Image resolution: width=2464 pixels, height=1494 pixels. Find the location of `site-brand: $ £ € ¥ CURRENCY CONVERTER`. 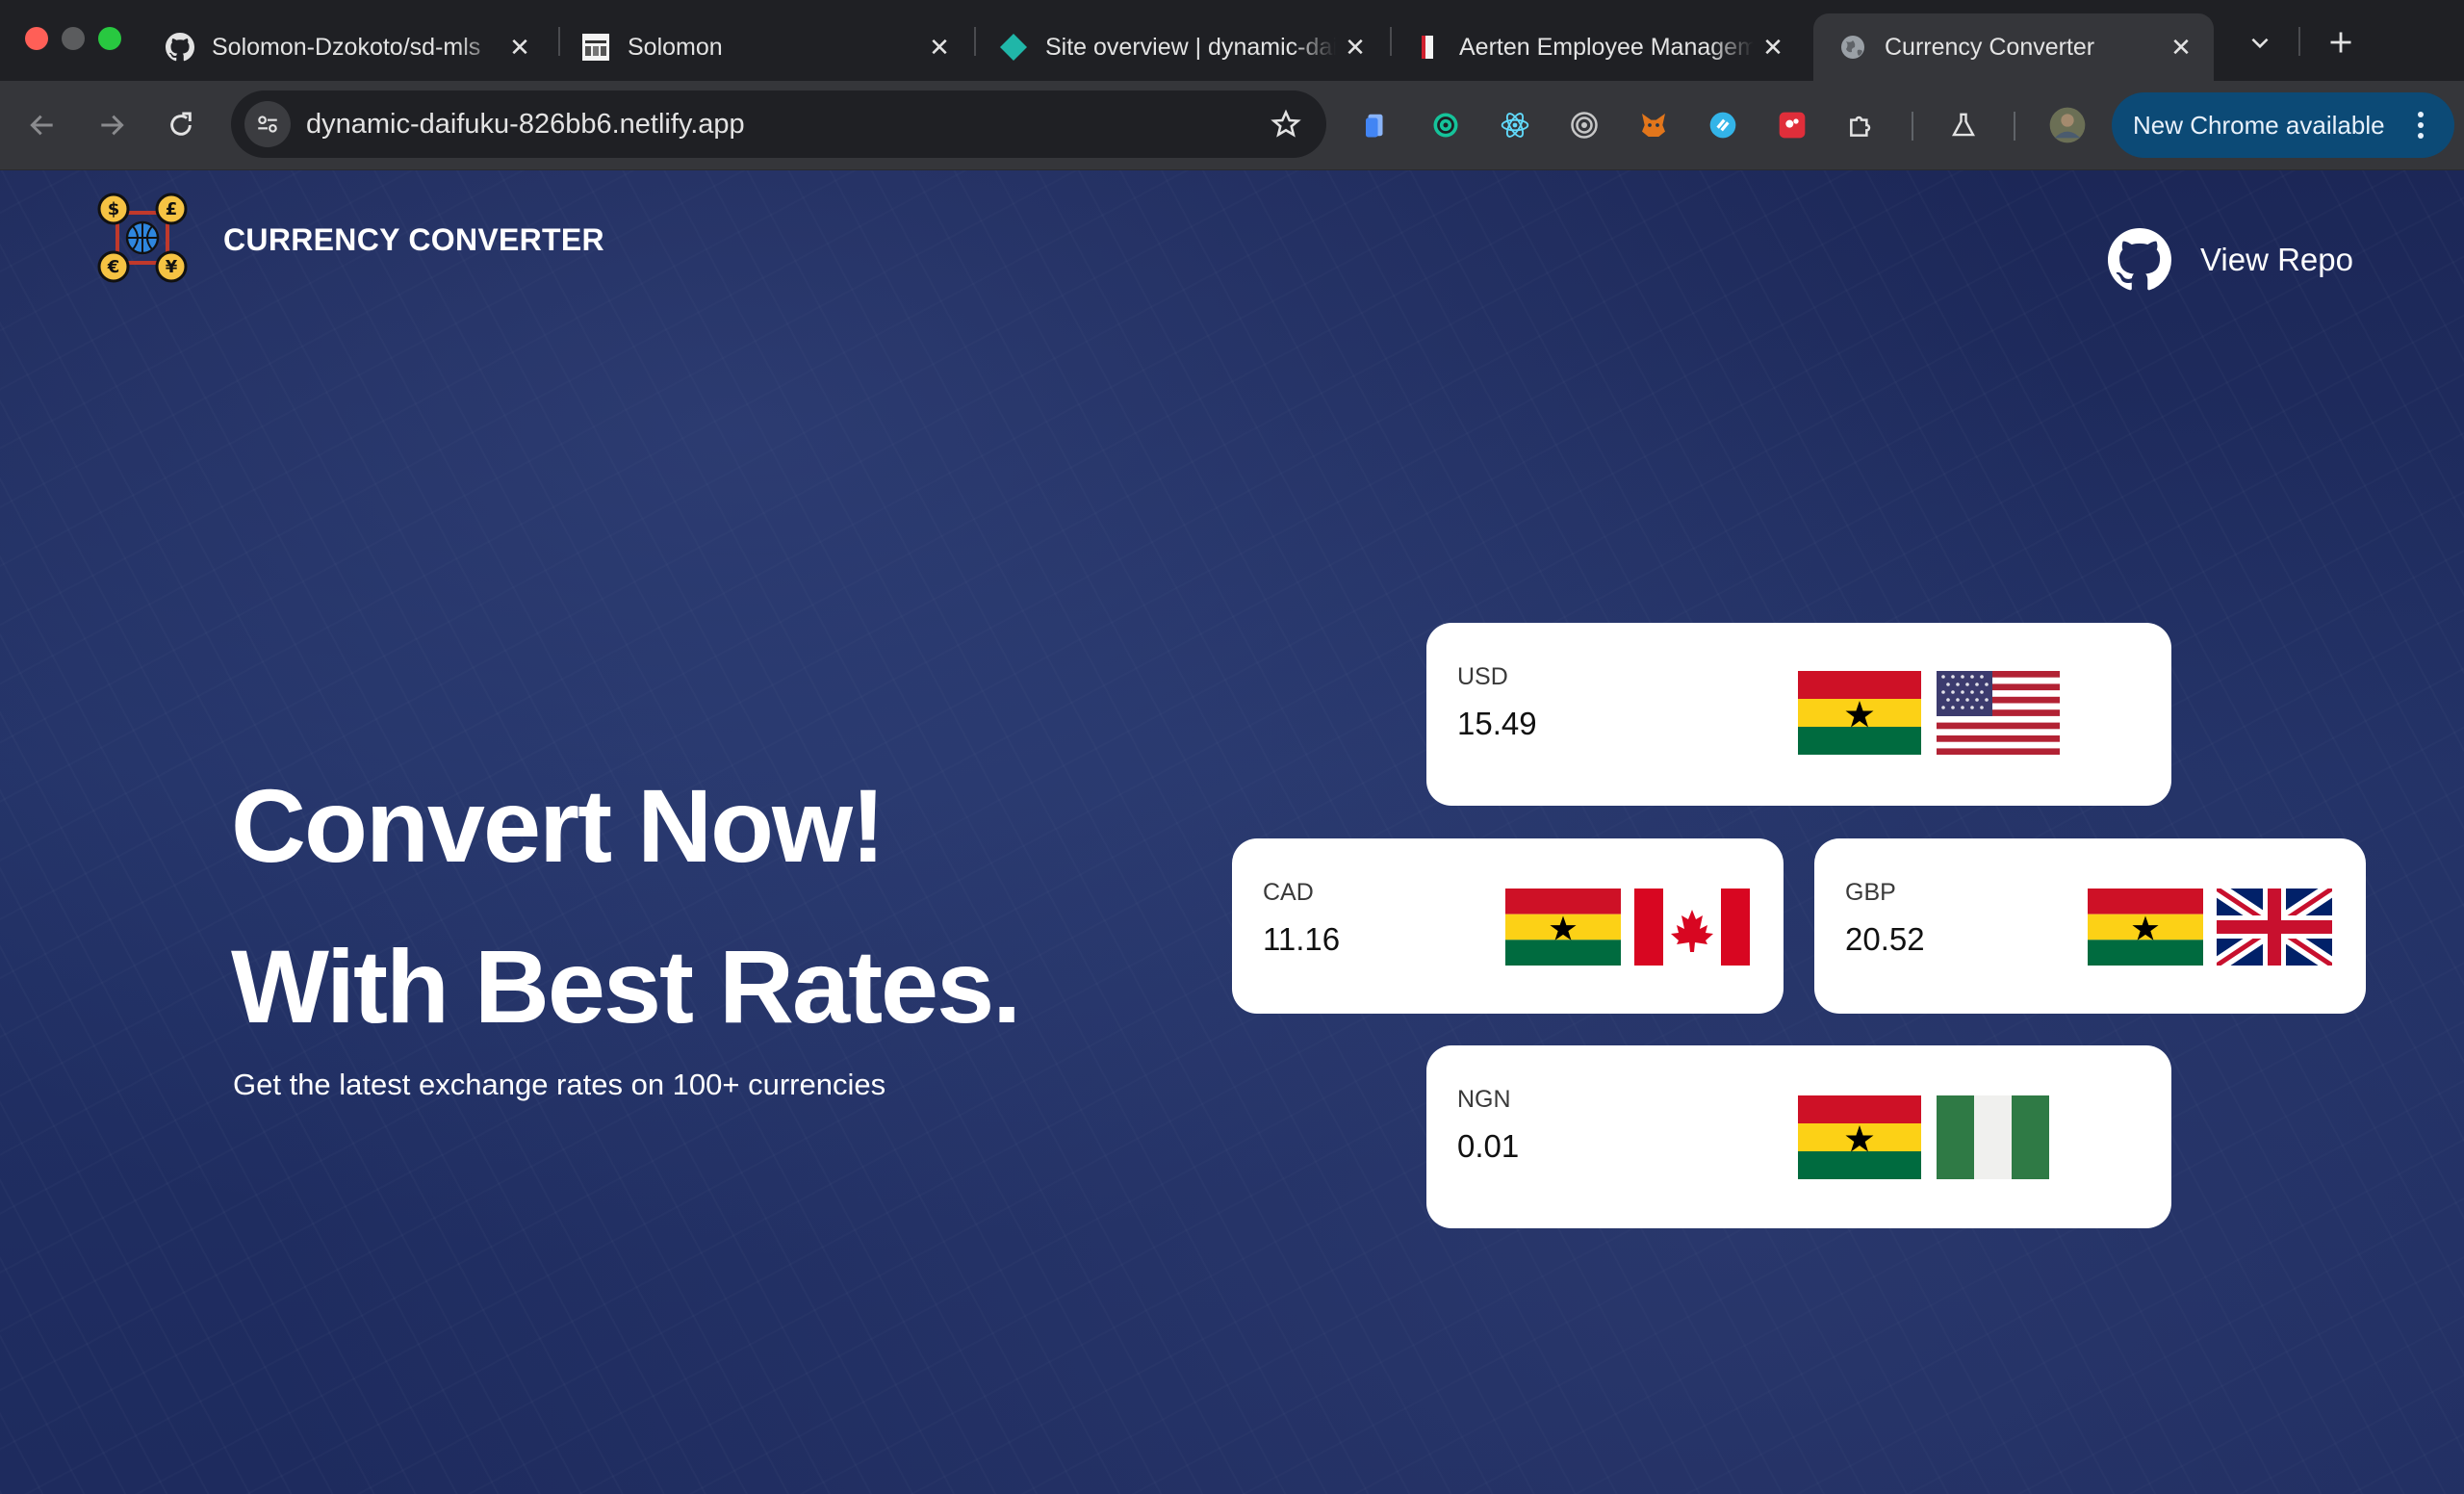

site-brand: $ £ € ¥ CURRENCY CONVERTER is located at coordinates (349, 240).